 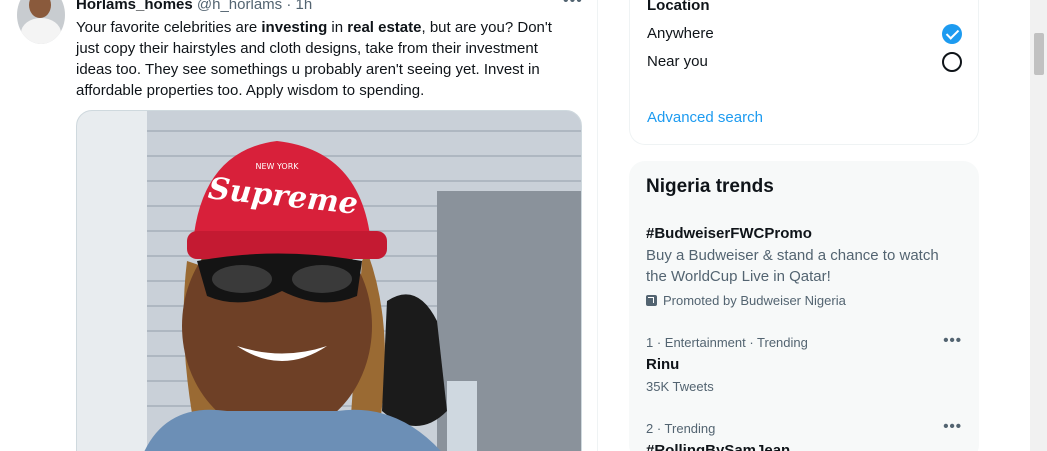 I want to click on promoted-icon, so click(x=651, y=300).